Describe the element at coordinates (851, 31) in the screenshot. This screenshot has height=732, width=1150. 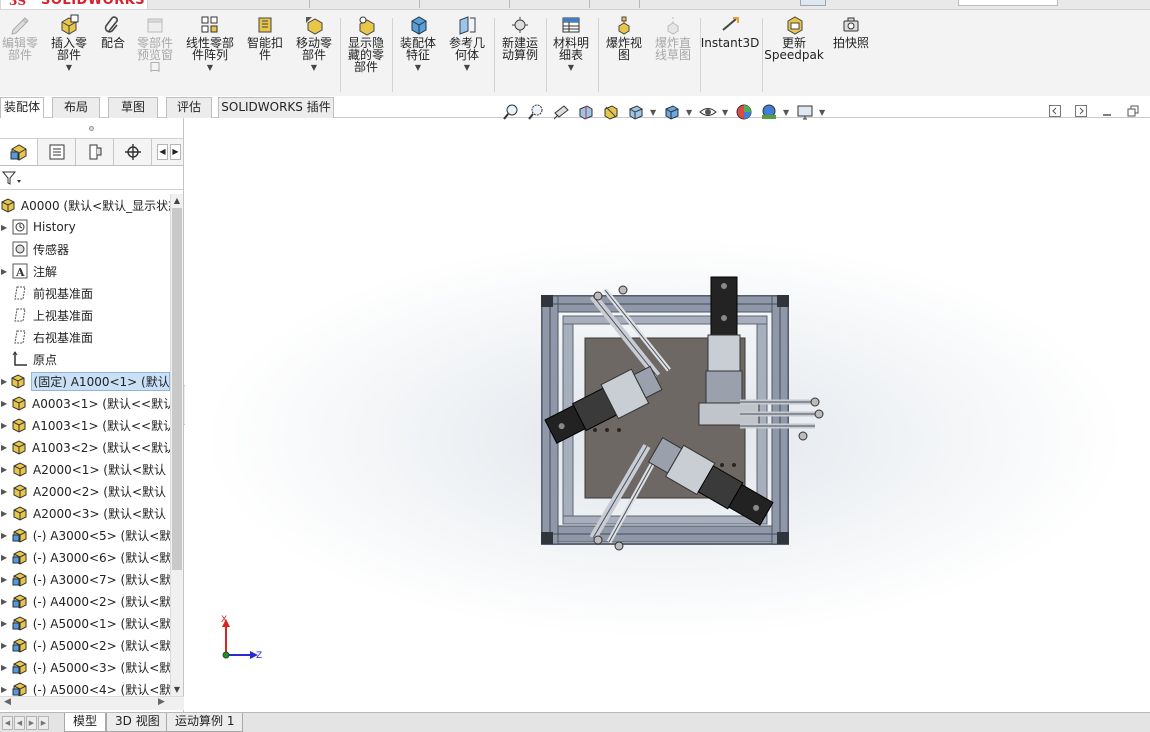
I see `take-snapshot-button: 拍快照` at that location.